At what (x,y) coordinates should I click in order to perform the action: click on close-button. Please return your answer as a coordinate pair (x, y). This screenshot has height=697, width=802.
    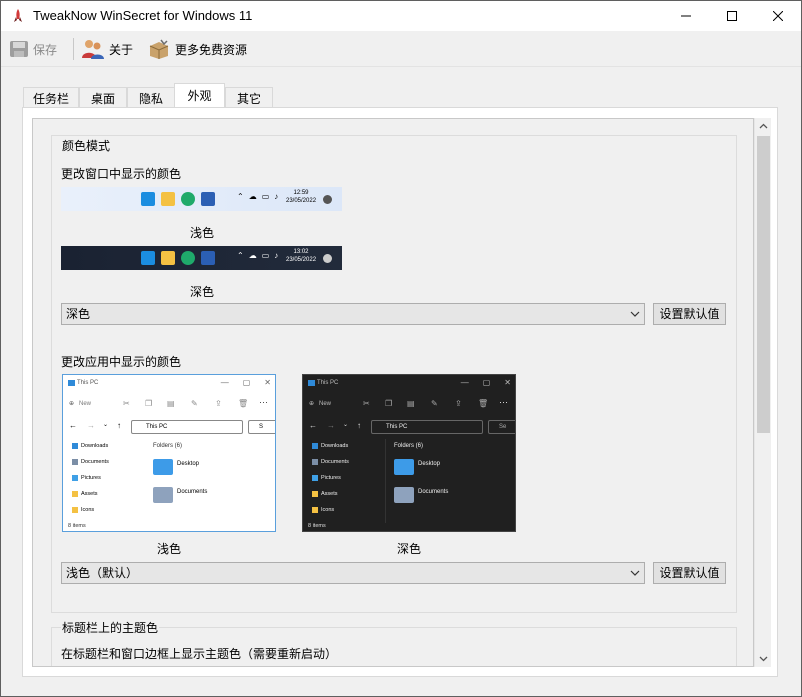
    Looking at the image, I should click on (778, 16).